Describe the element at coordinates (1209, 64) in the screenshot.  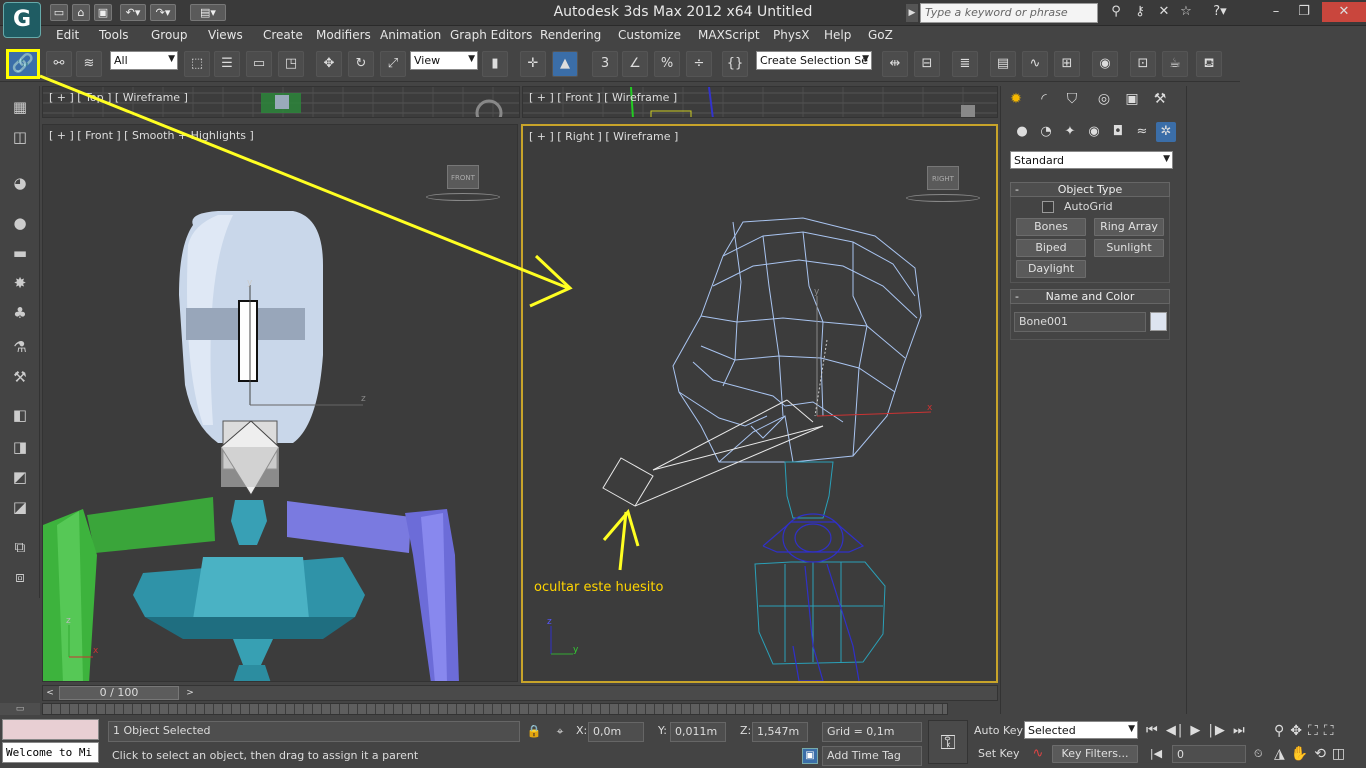
I see `render-production-icon: ⛾` at that location.